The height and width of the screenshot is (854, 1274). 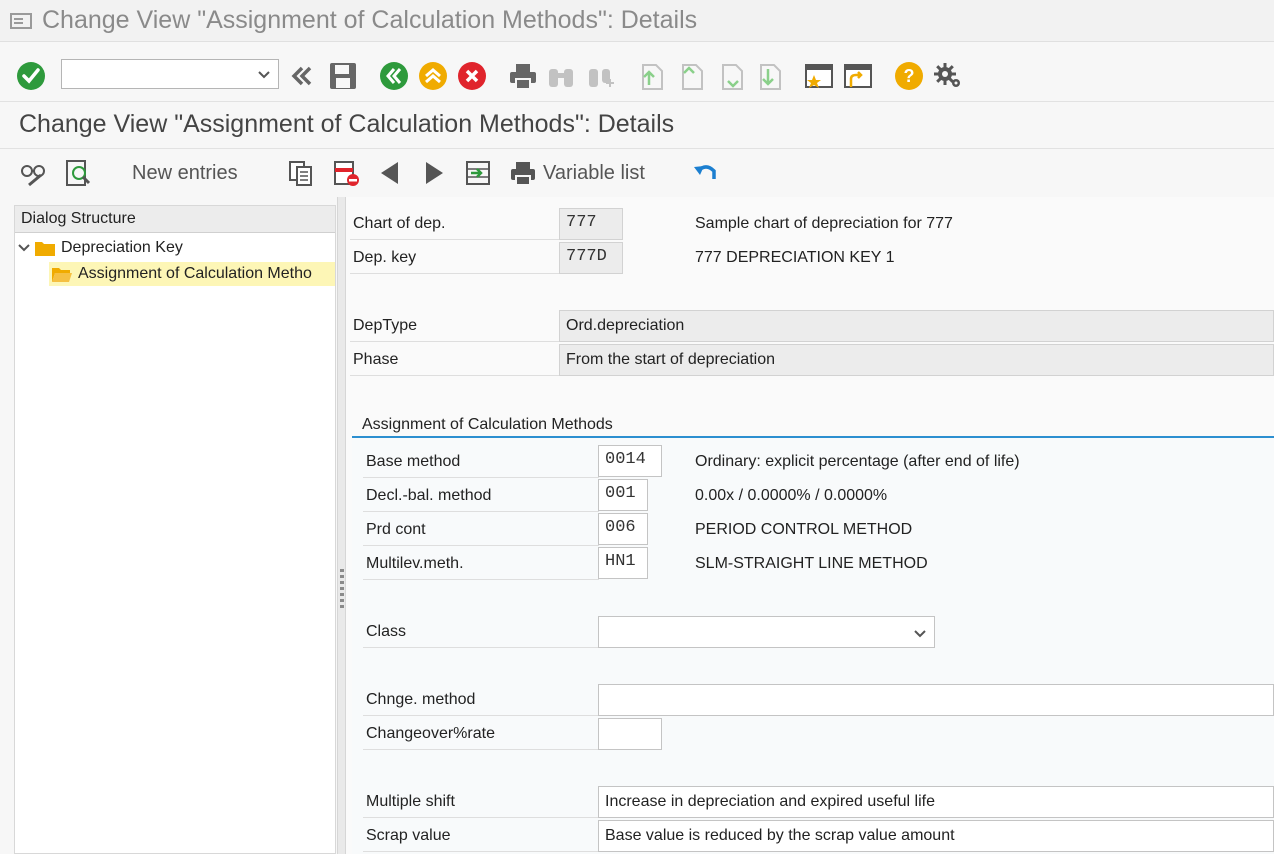 I want to click on find-next-icon, so click(x=601, y=76).